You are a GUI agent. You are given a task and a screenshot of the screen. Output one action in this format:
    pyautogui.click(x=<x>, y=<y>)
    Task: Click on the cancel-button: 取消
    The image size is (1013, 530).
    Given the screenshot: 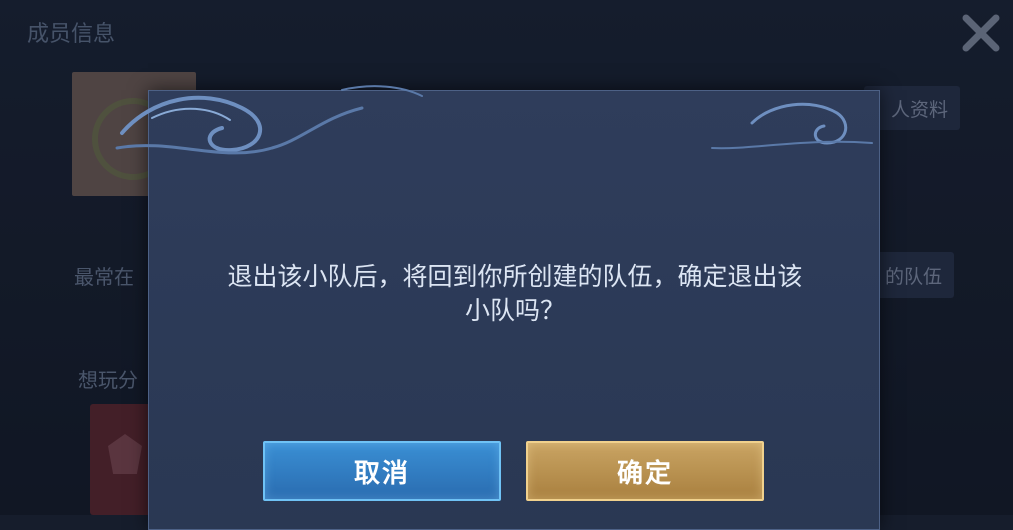 What is the action you would take?
    pyautogui.click(x=382, y=471)
    